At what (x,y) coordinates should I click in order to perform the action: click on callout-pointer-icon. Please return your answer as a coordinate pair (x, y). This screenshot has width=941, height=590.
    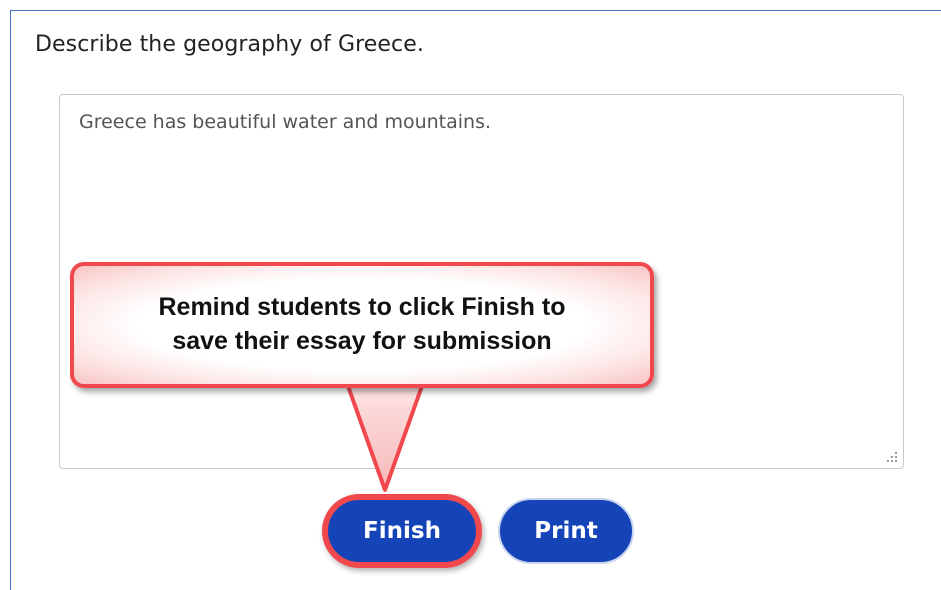
    Looking at the image, I should click on (385, 438).